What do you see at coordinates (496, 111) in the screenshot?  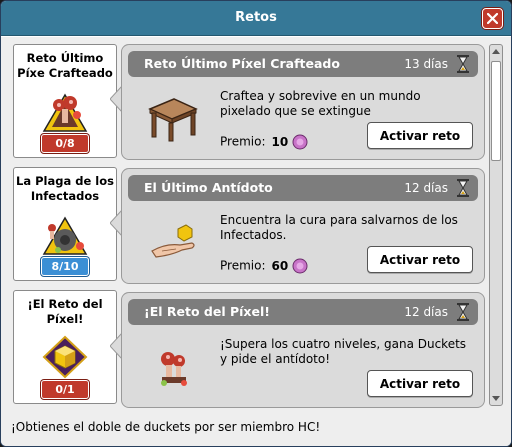 I see `scroll-thumb` at bounding box center [496, 111].